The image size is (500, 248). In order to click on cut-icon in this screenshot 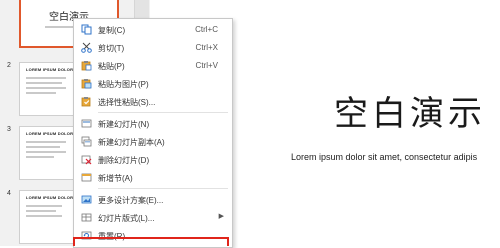, I will do `click(86, 47)`.